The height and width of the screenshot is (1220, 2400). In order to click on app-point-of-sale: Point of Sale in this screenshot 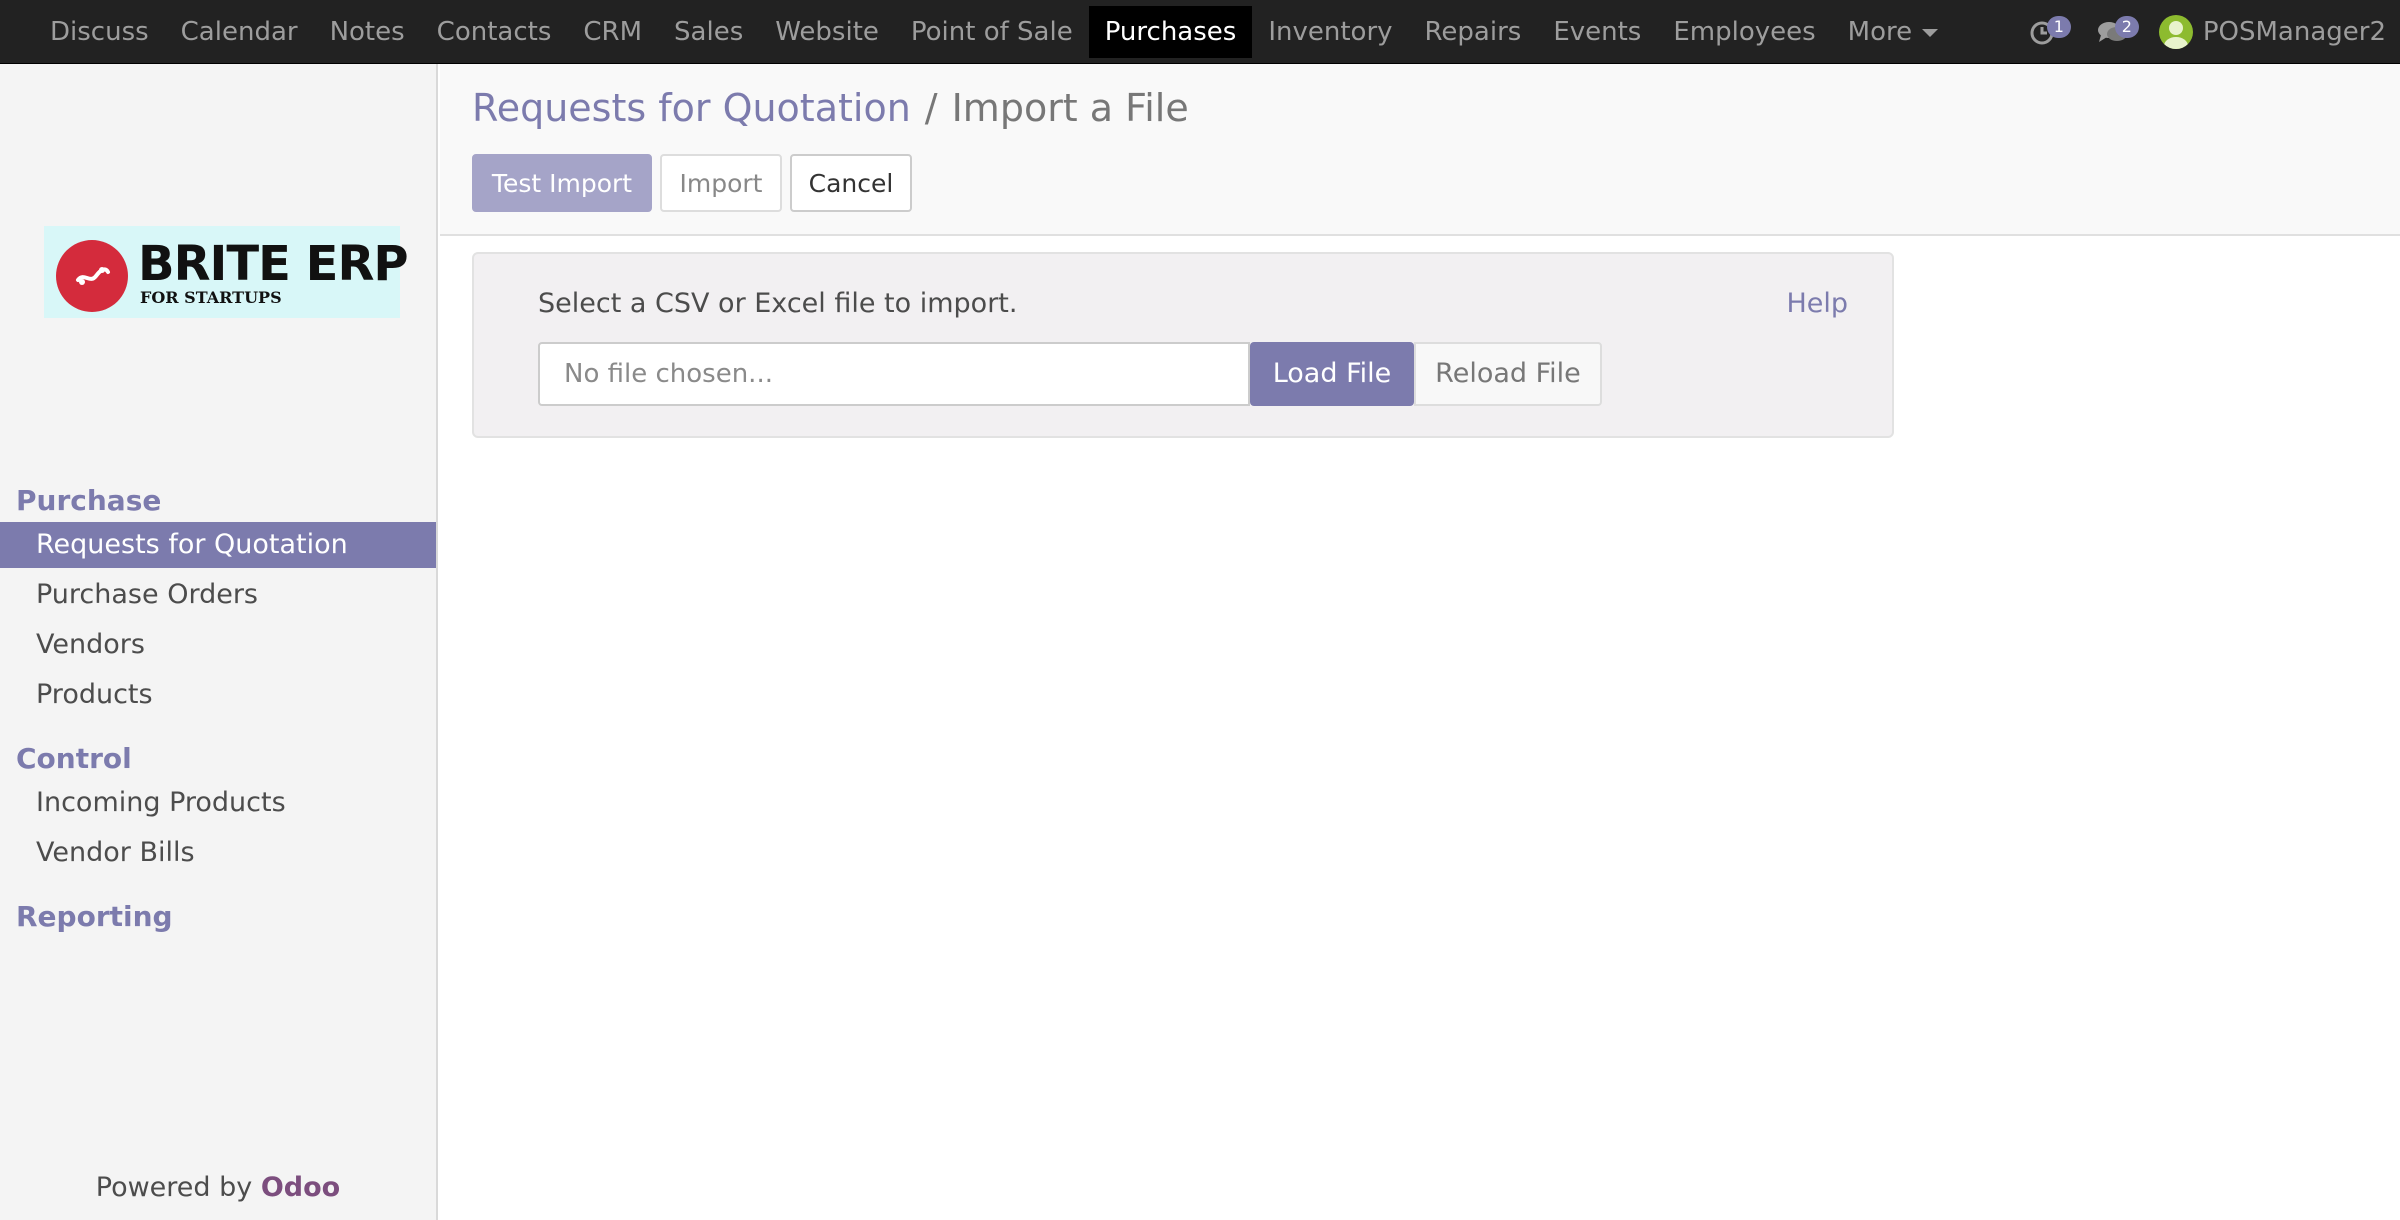, I will do `click(992, 32)`.